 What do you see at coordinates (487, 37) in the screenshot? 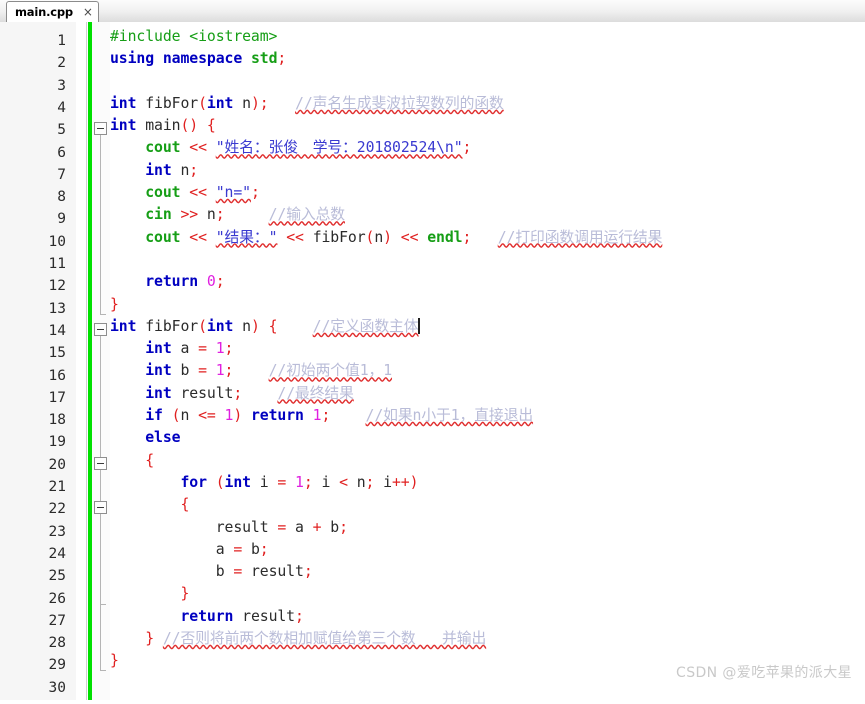
I see `code-line: #include <iostream>` at bounding box center [487, 37].